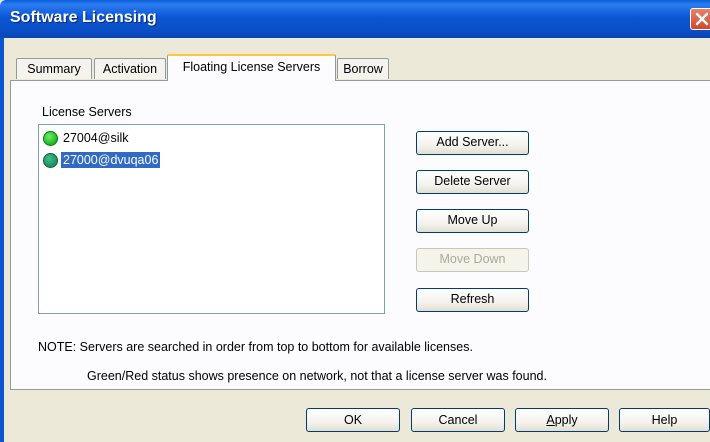 The image size is (710, 442). What do you see at coordinates (353, 420) in the screenshot?
I see `ok-button: OK` at bounding box center [353, 420].